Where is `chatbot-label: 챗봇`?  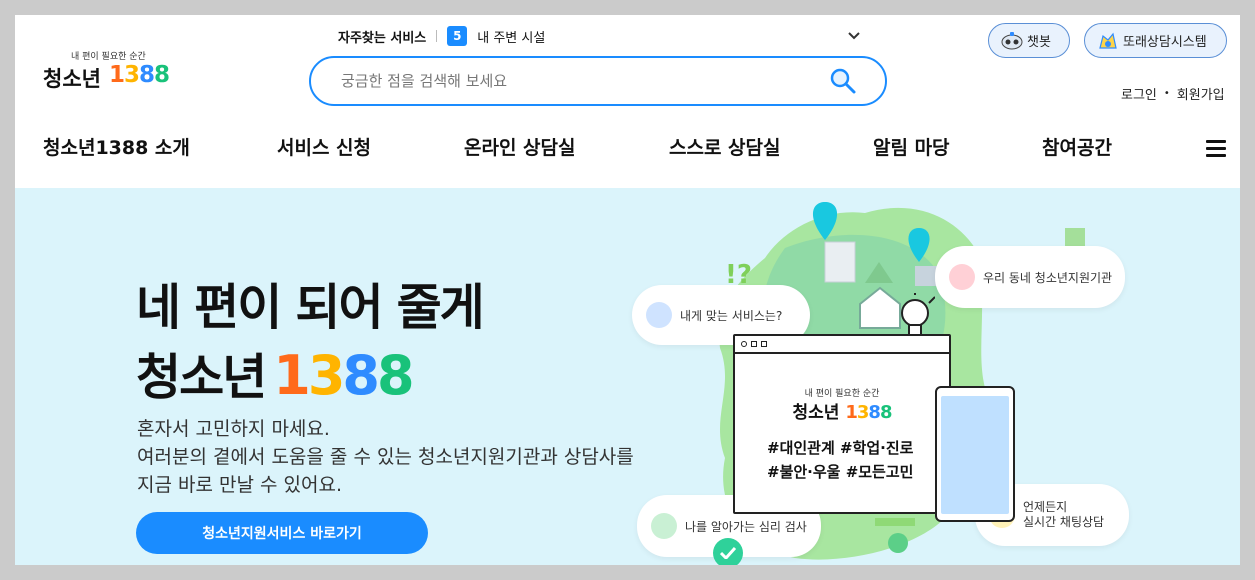
chatbot-label: 챗봇 is located at coordinates (1039, 42).